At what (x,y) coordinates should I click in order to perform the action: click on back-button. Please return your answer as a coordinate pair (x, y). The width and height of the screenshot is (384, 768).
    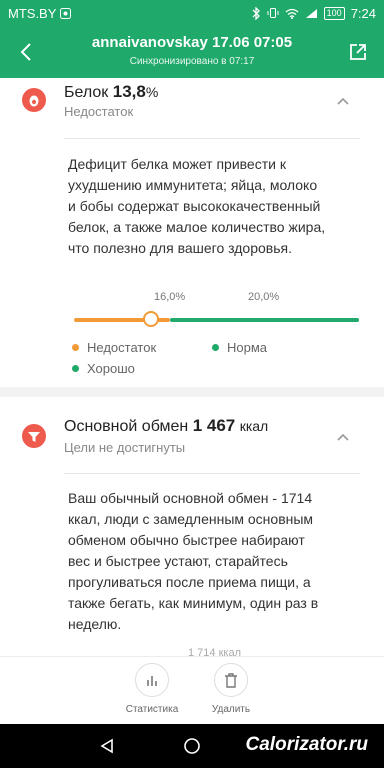
    Looking at the image, I should click on (26, 52).